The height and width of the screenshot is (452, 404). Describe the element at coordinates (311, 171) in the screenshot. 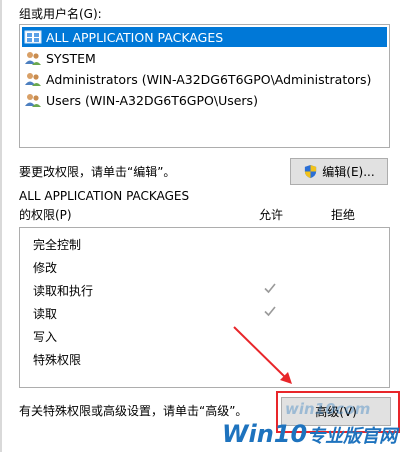

I see `uac-shield-icon` at that location.